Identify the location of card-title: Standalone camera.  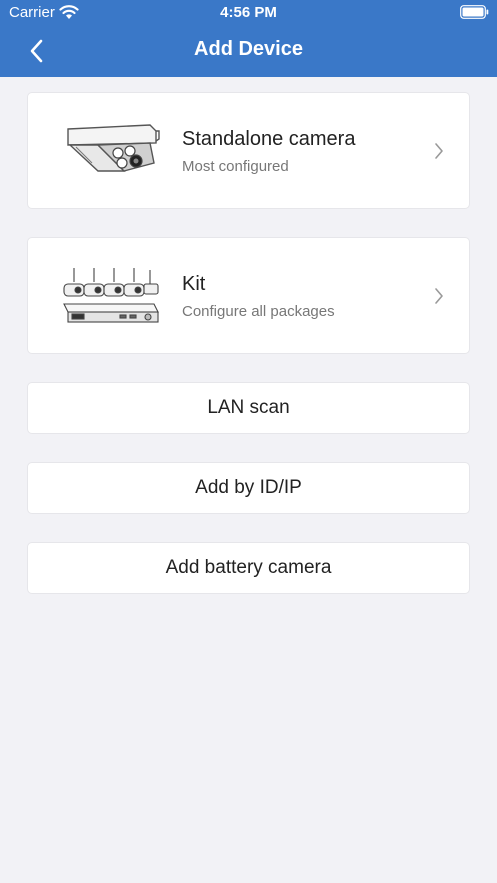
(269, 139).